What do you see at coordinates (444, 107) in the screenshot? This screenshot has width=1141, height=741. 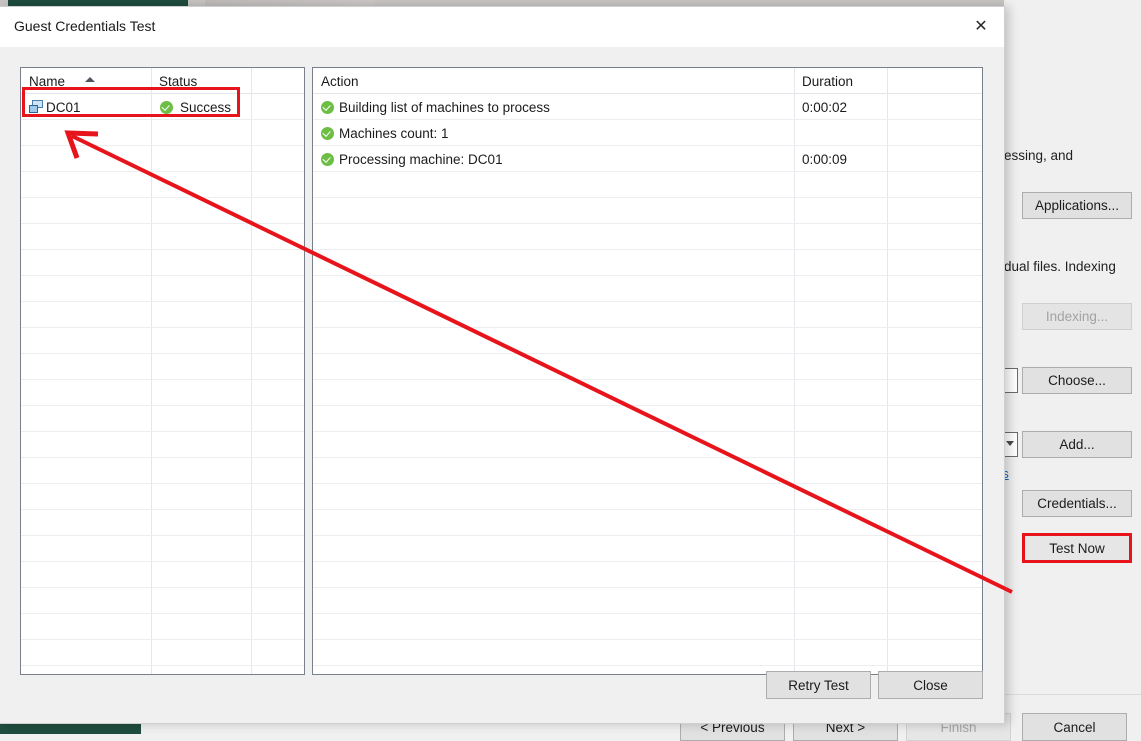 I see `action-text: Building list of machines to process` at bounding box center [444, 107].